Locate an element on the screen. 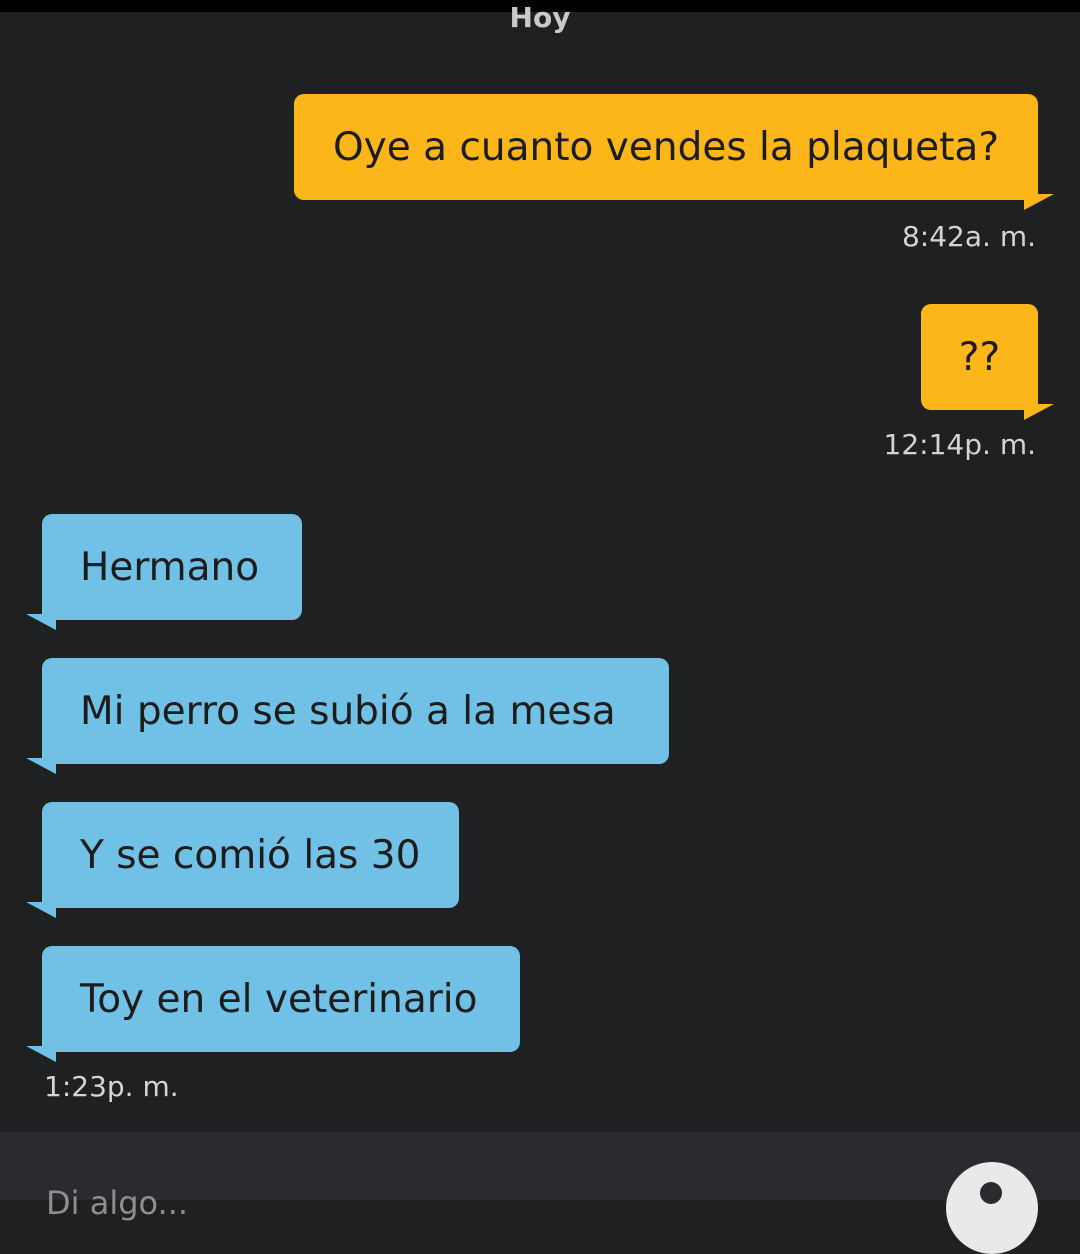 The image size is (1080, 1254). message-text: Mi perro se subió a la mesa is located at coordinates (348, 711).